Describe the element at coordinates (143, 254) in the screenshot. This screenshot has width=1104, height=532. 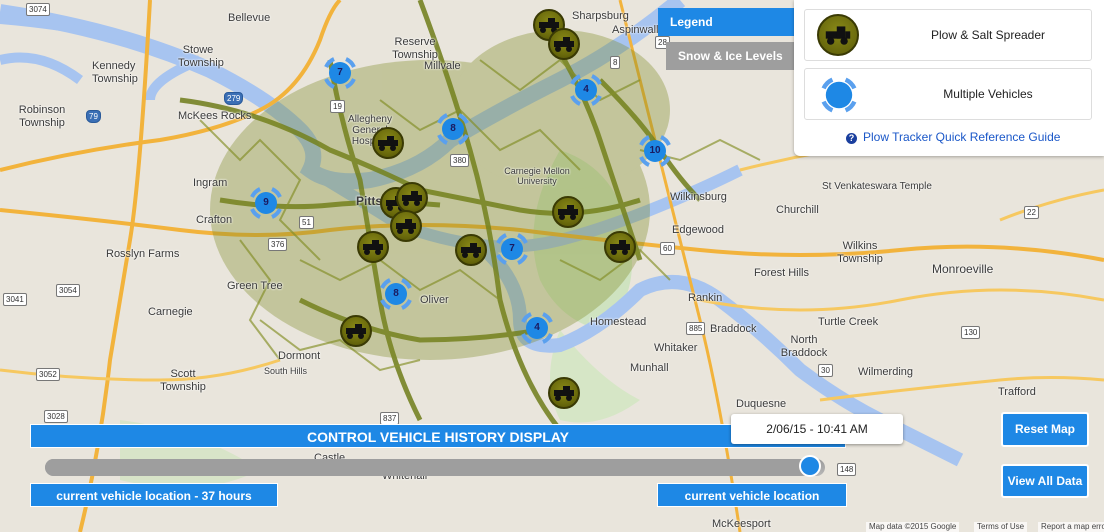
I see `place-label: Rosslyn Farms` at that location.